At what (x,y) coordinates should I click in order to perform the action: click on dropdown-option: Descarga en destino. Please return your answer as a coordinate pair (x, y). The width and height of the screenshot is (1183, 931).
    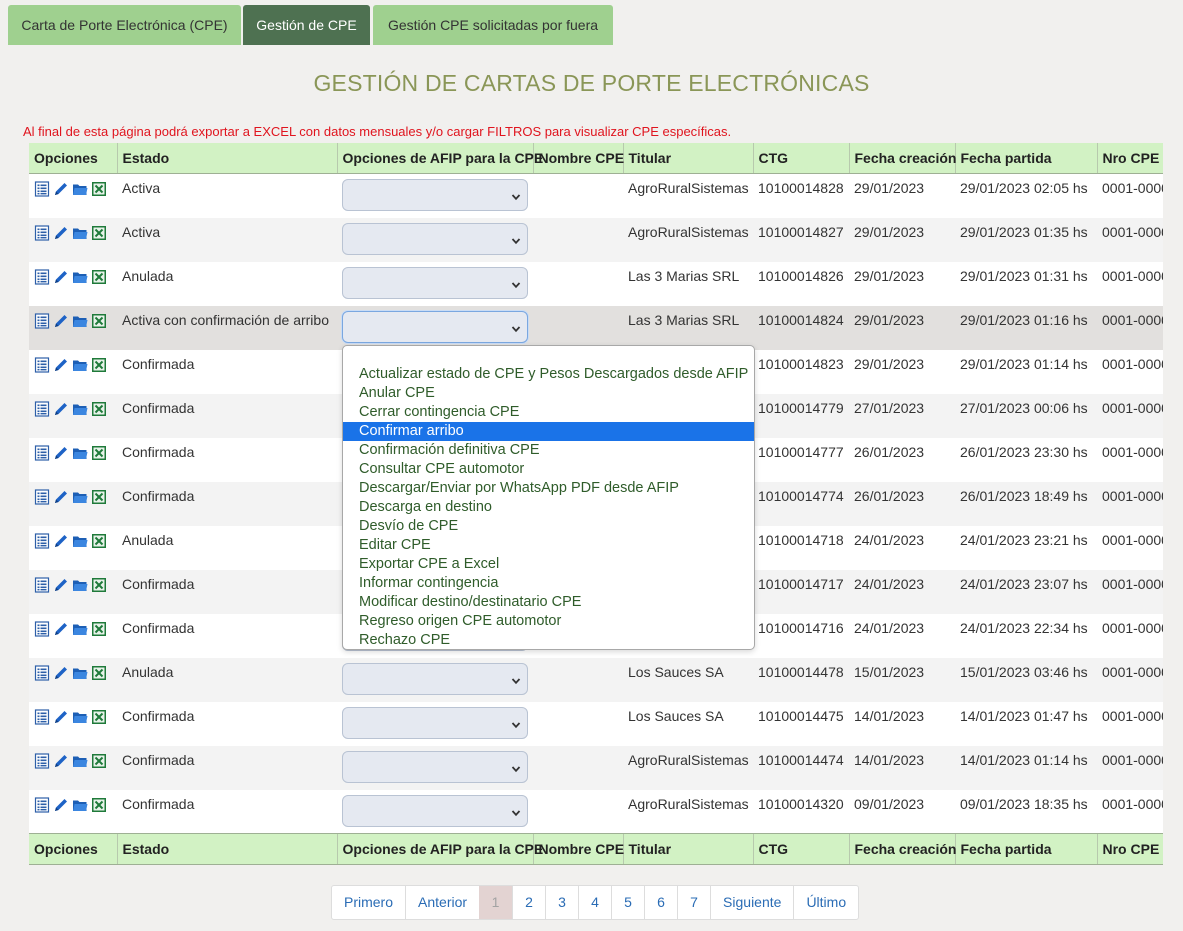
    Looking at the image, I should click on (548, 507).